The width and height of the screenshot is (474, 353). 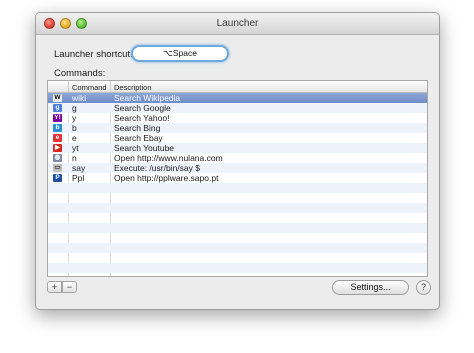 I want to click on command-cell: Ppl, so click(x=78, y=178).